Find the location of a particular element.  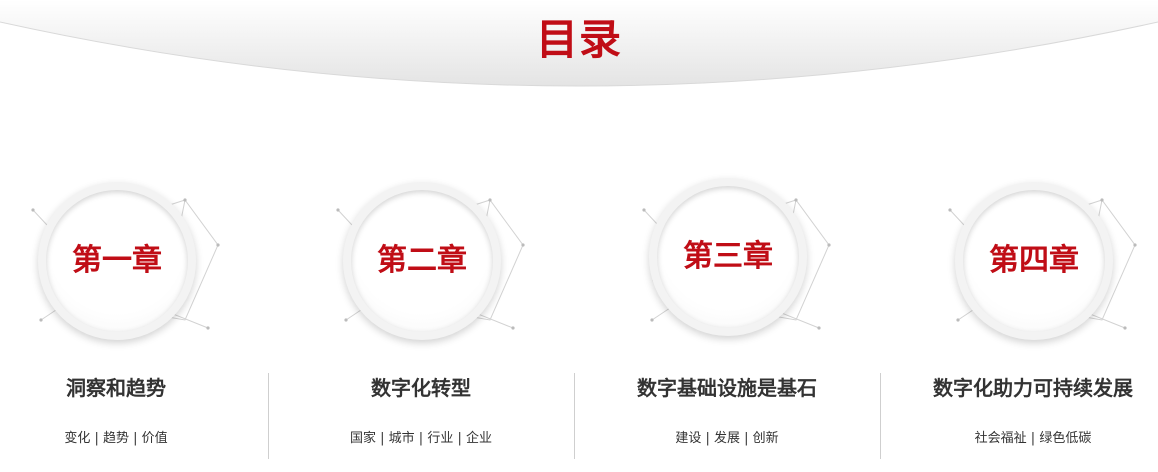

chapter-subtitle: 建设 | 发展 | 创新 is located at coordinates (727, 438).